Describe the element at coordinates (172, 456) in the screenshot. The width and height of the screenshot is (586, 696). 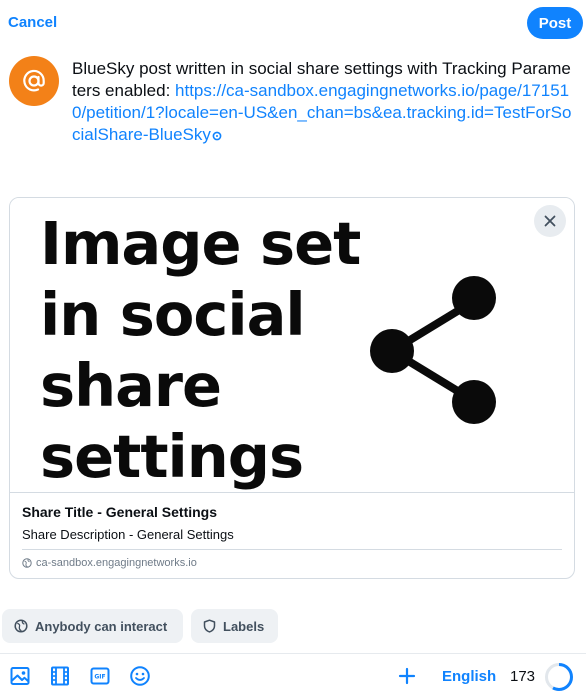
I see `image-headline-line: settings` at that location.